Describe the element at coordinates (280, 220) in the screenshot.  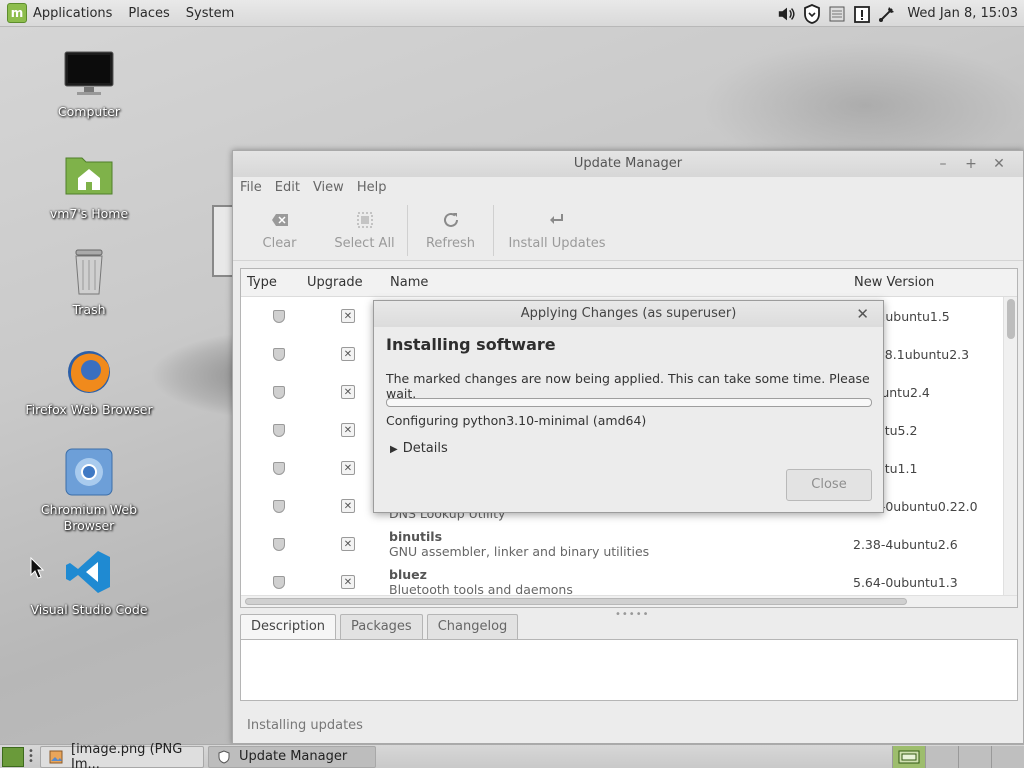
I see `clear-icon` at that location.